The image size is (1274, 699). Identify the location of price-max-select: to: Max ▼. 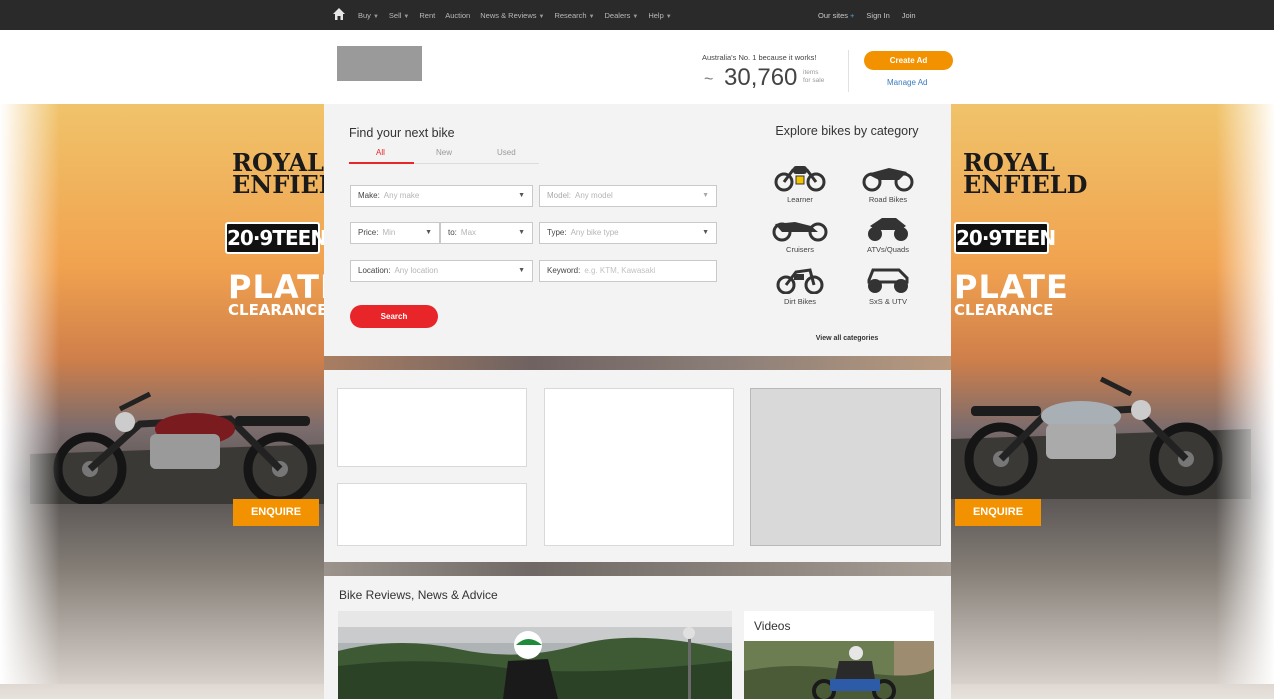
(486, 233).